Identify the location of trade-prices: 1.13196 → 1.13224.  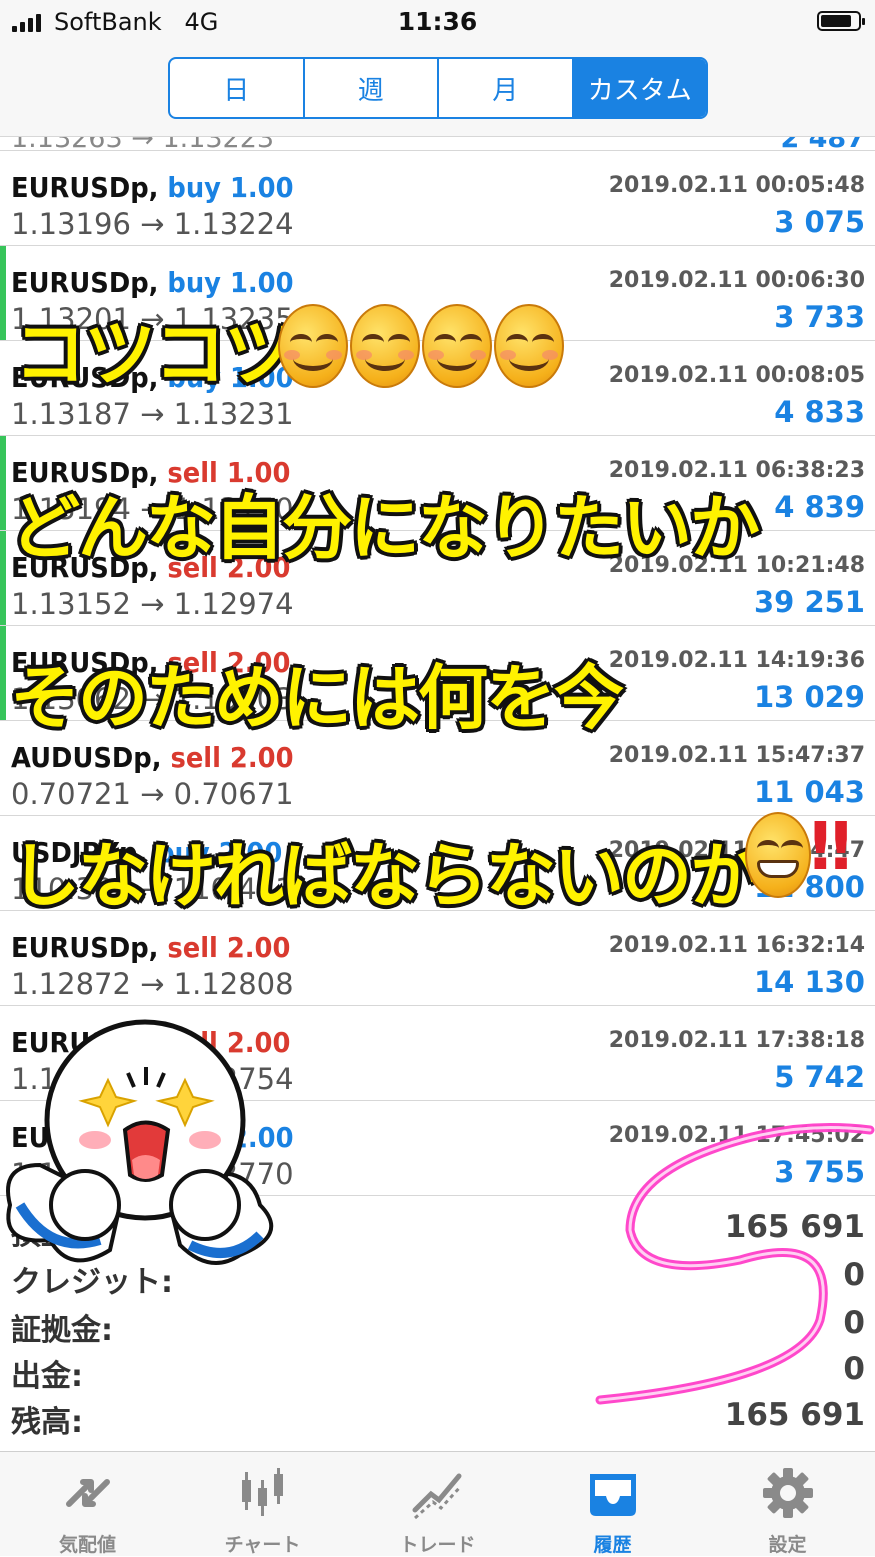
(152, 224).